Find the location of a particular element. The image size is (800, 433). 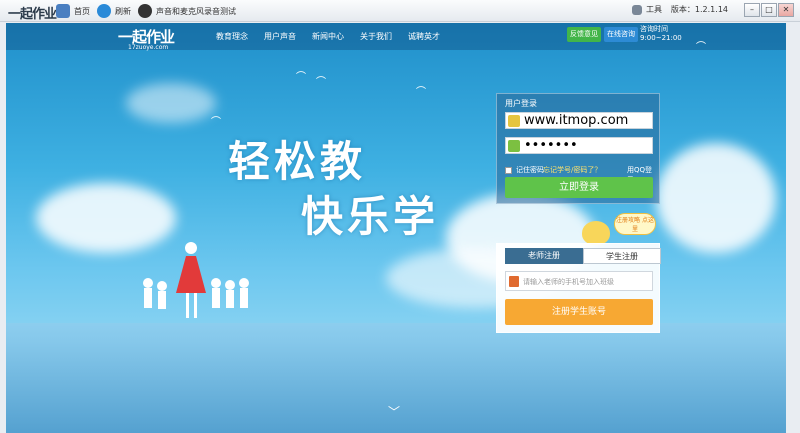

remember-checkbox is located at coordinates (508, 170).